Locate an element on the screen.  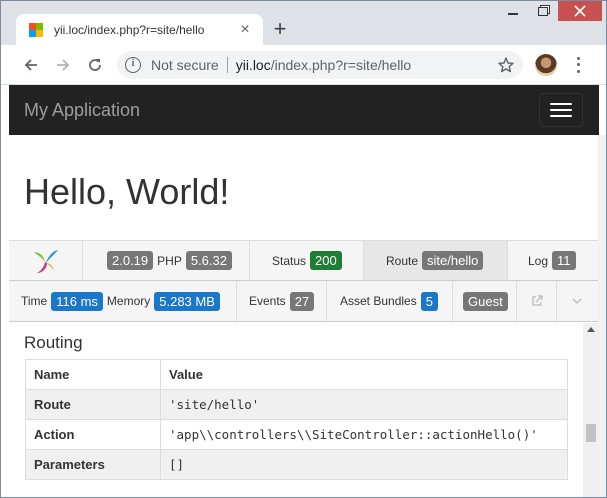
panel-title: Routing is located at coordinates (53, 342).